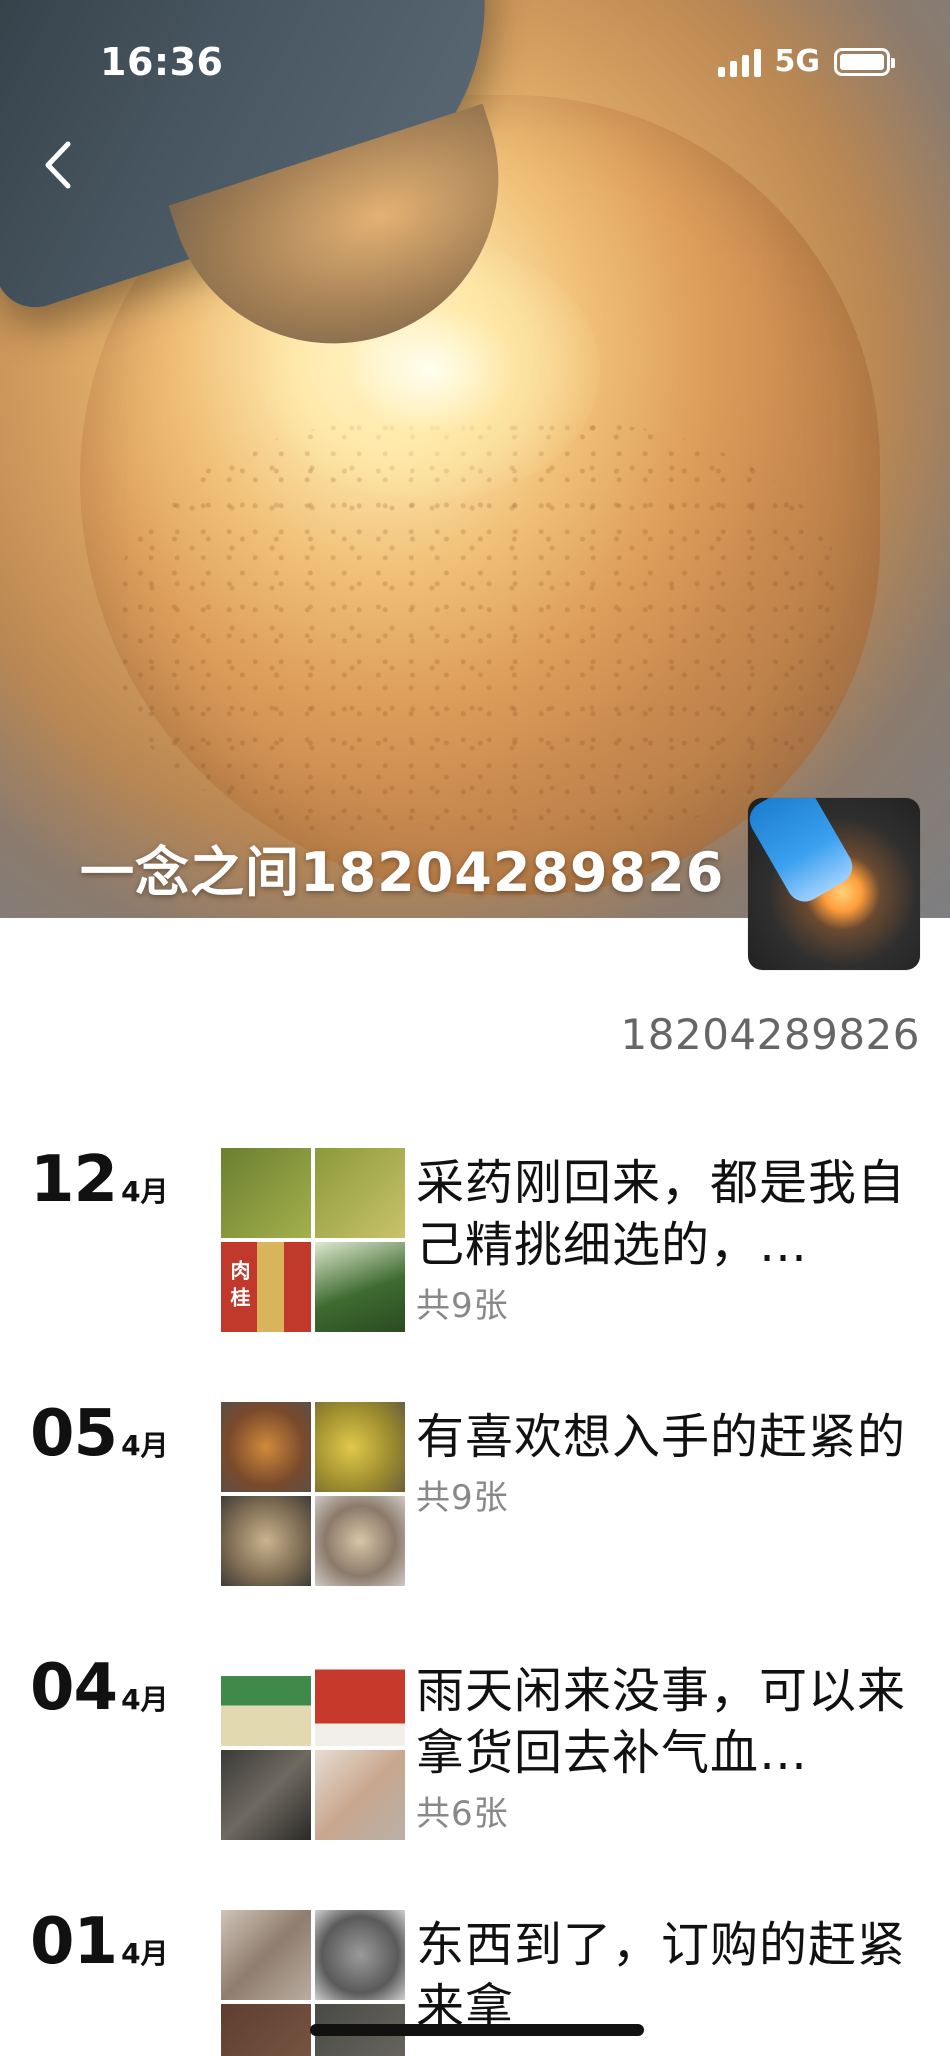 Image resolution: width=950 pixels, height=2056 pixels. Describe the element at coordinates (661, 1976) in the screenshot. I see `post-text: 东西到了，订购的赶紧来拿` at that location.